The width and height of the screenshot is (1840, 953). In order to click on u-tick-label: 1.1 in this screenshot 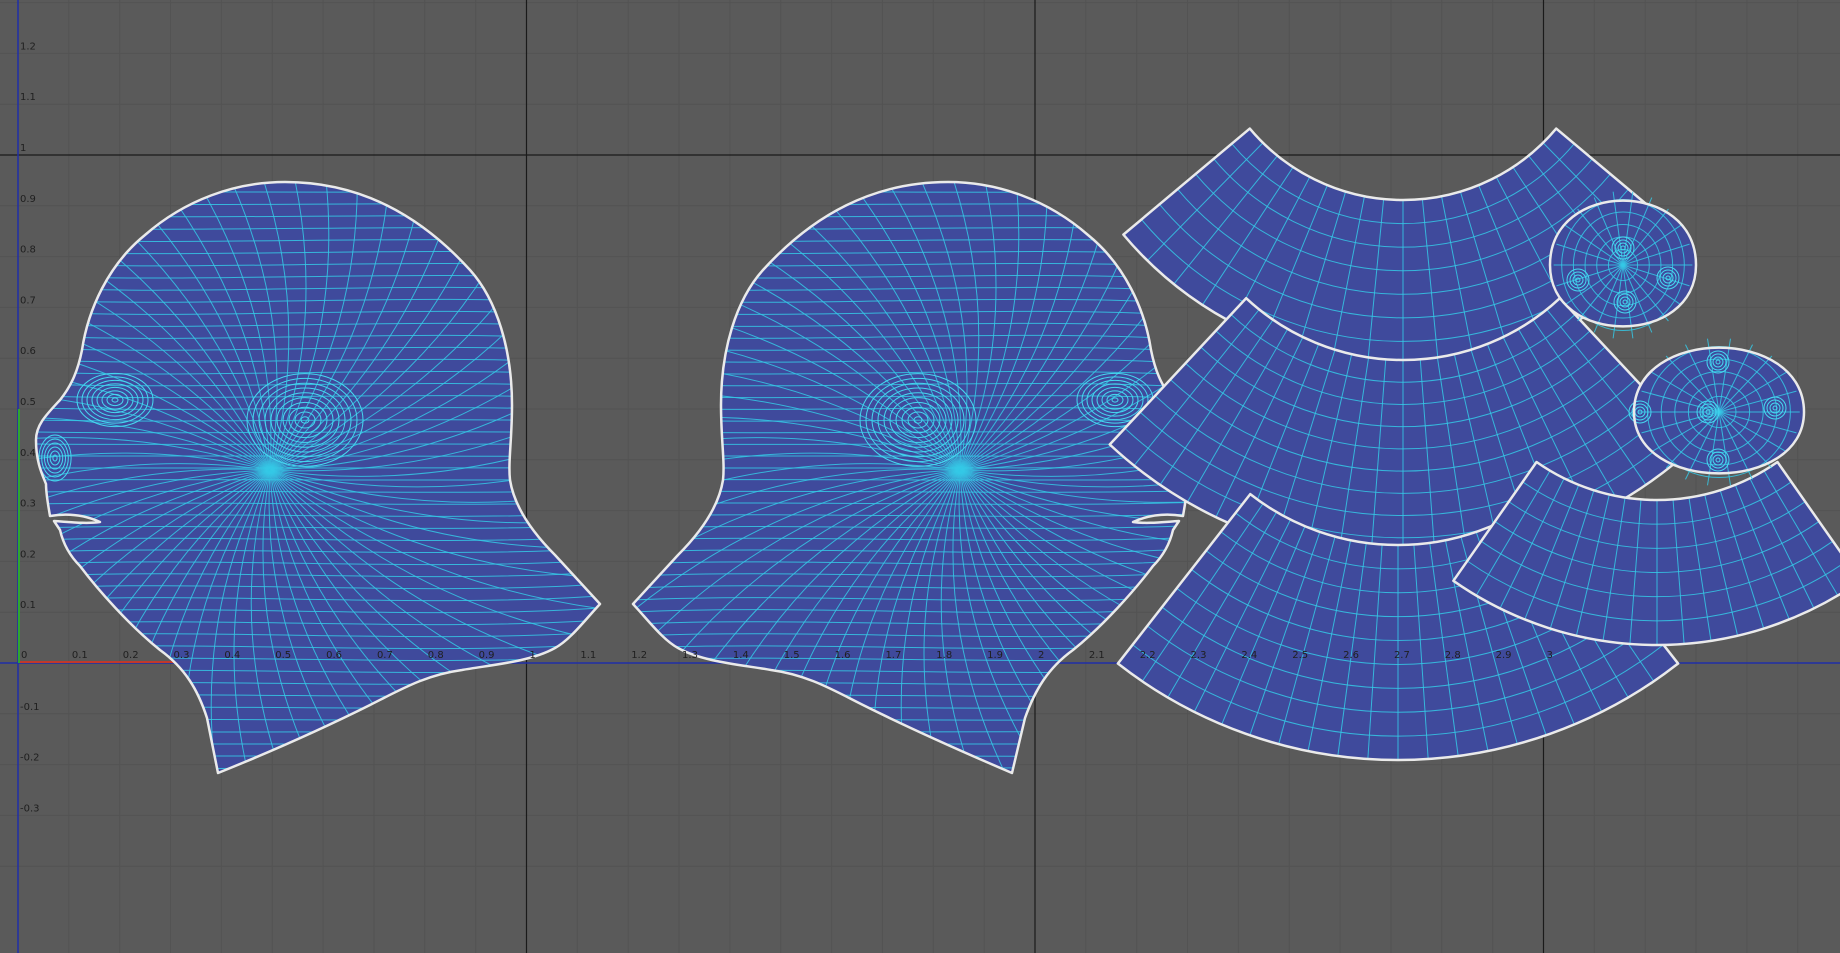, I will do `click(588, 655)`.